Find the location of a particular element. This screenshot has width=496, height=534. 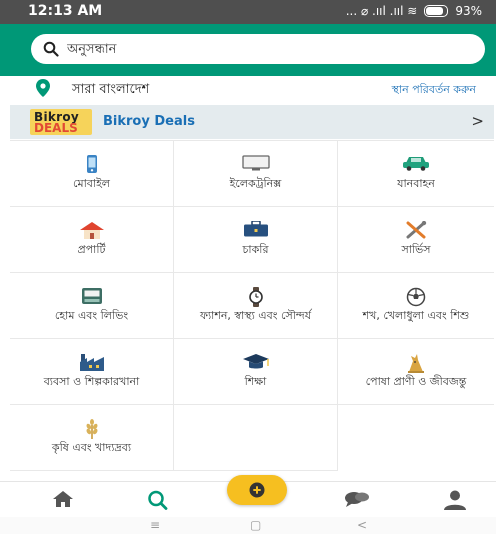

category-fashion-health-beauty: ফ্যাশন, স্বাস্থ্য এবং সৌন্দর্য is located at coordinates (256, 306).